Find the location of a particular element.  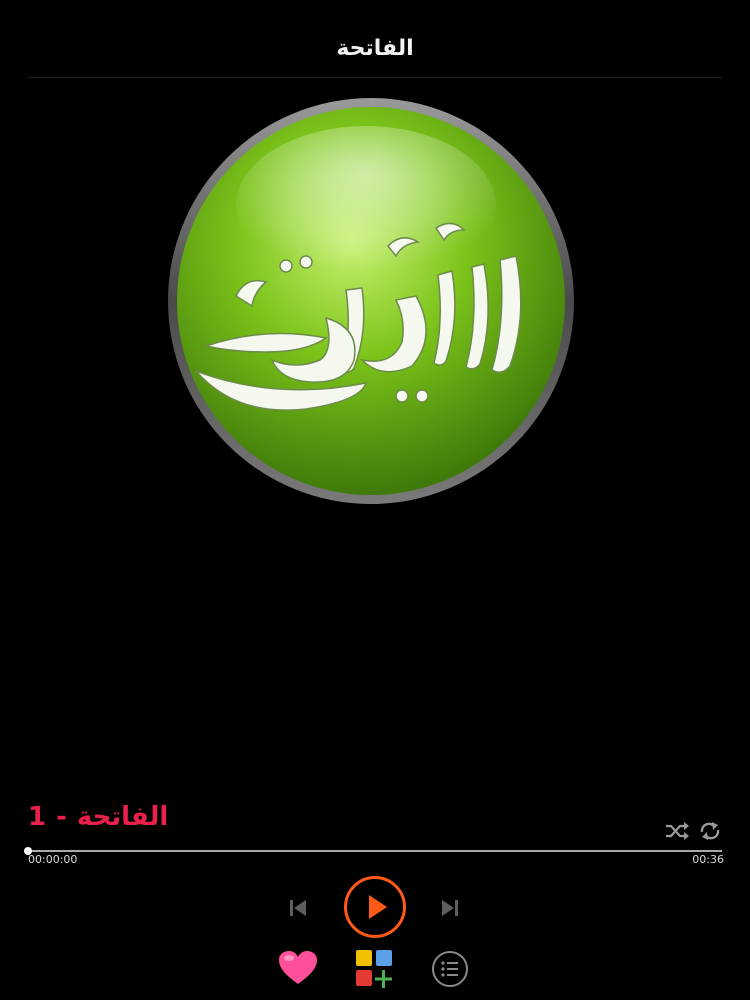

categories-button is located at coordinates (375, 969).